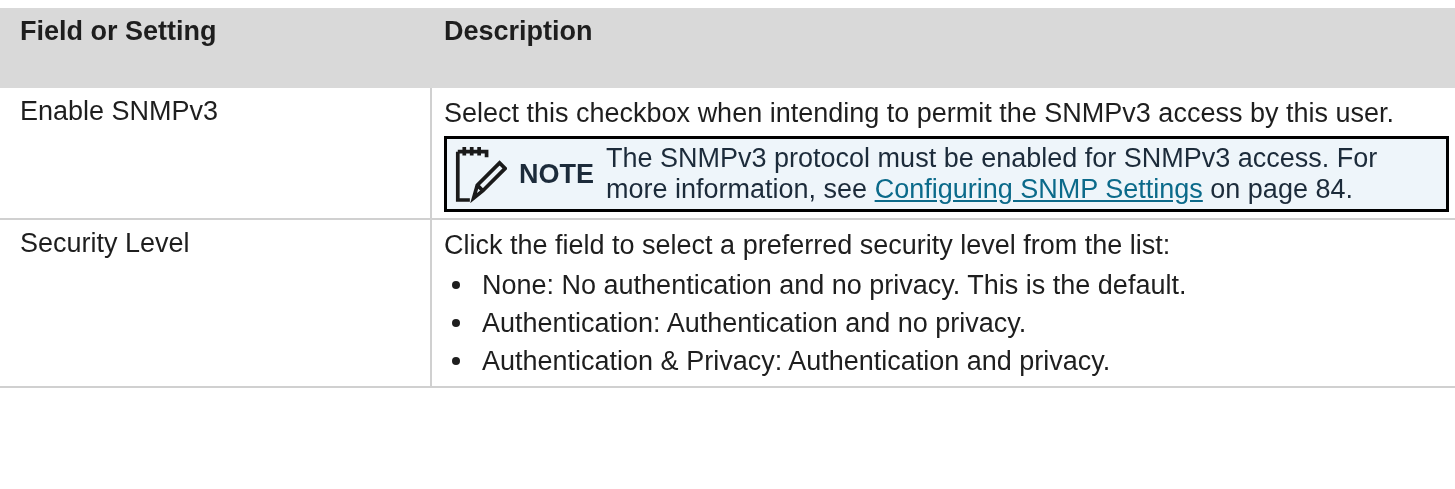  What do you see at coordinates (754, 323) in the screenshot?
I see `list-item-text: Authentication: Authentication and no privacy.` at bounding box center [754, 323].